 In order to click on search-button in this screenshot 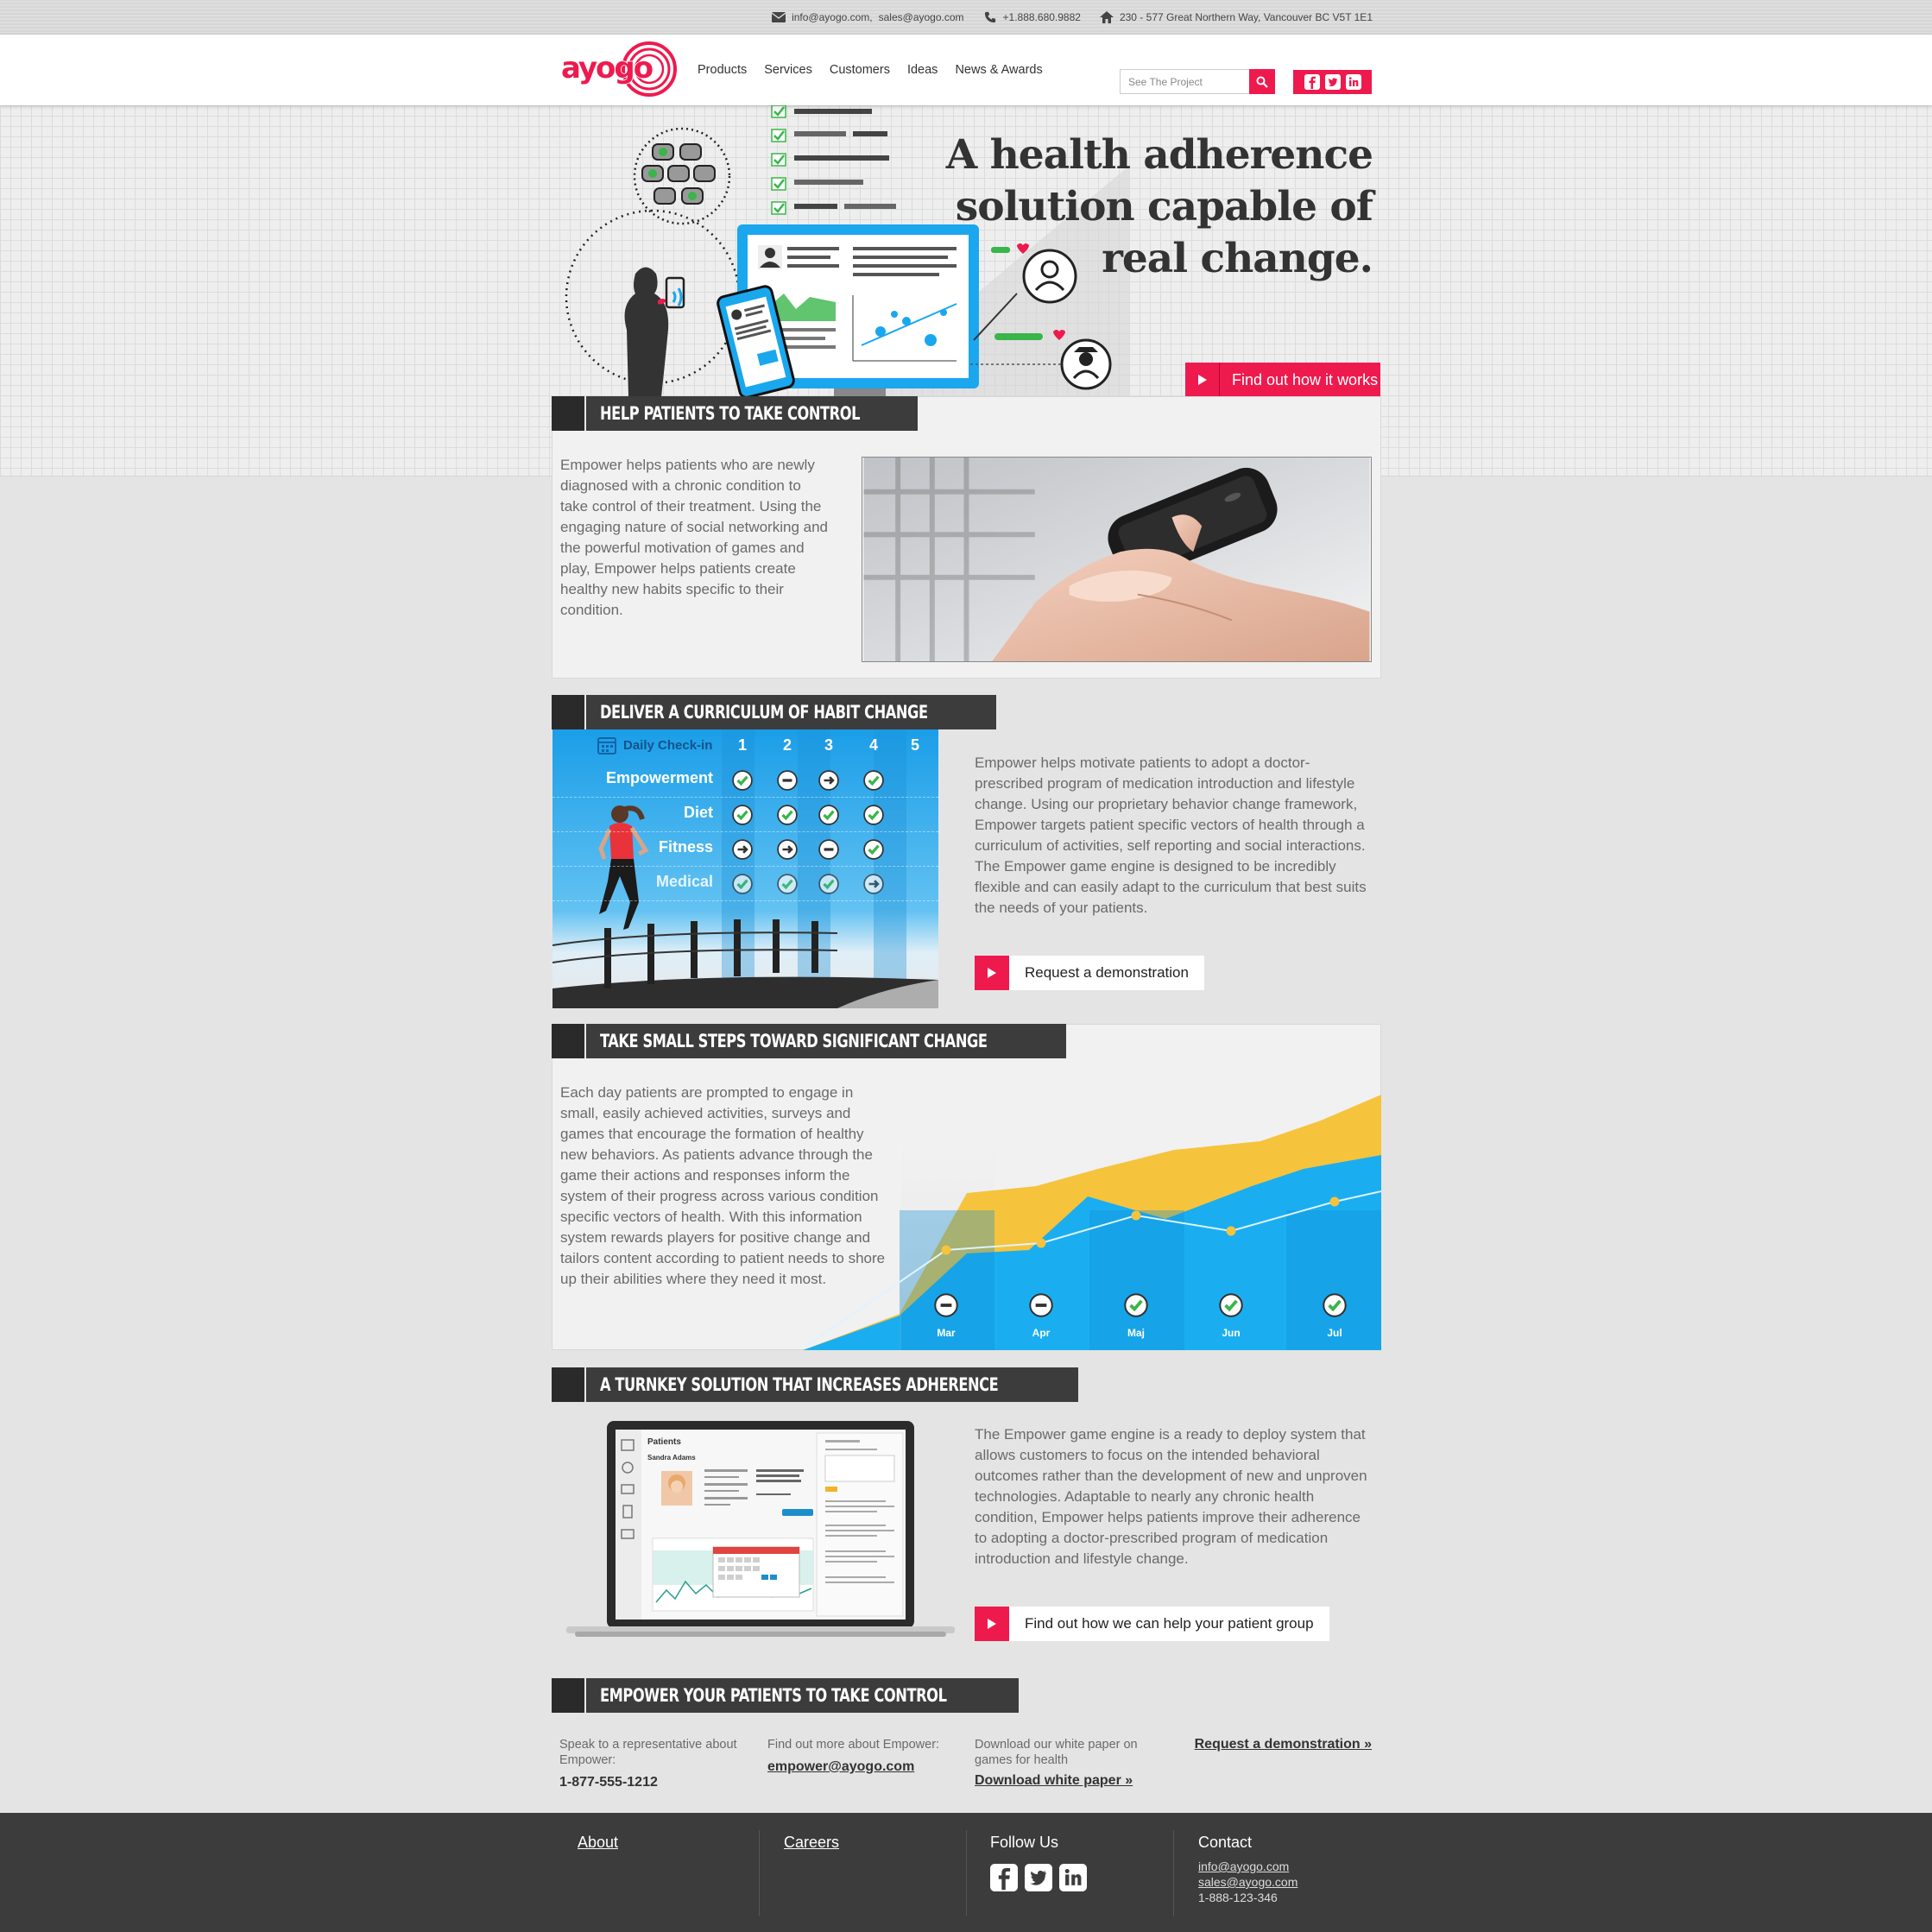, I will do `click(1262, 81)`.